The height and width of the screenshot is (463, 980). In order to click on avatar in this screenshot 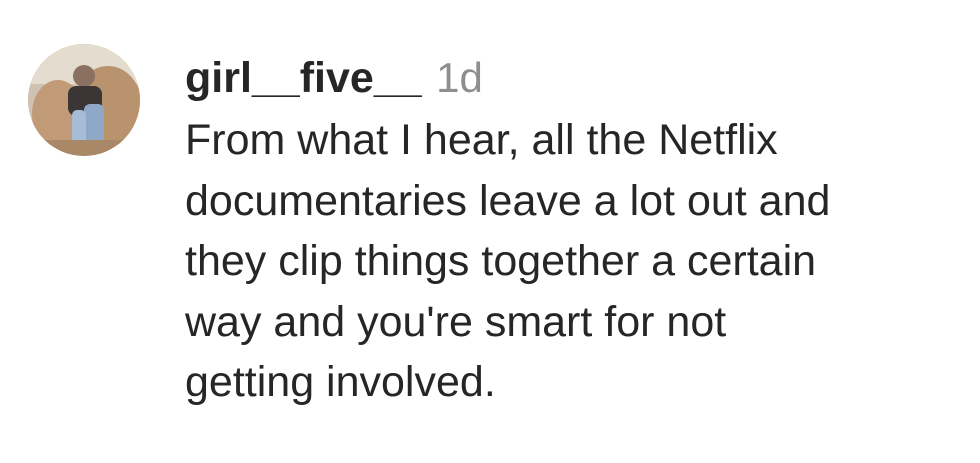, I will do `click(84, 100)`.